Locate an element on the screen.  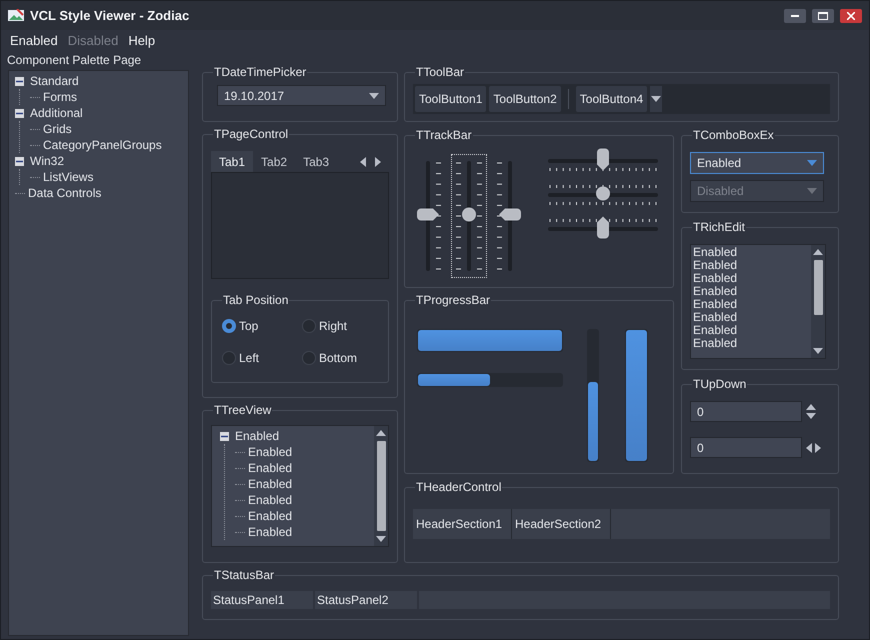
tree-item: Grids is located at coordinates (57, 129).